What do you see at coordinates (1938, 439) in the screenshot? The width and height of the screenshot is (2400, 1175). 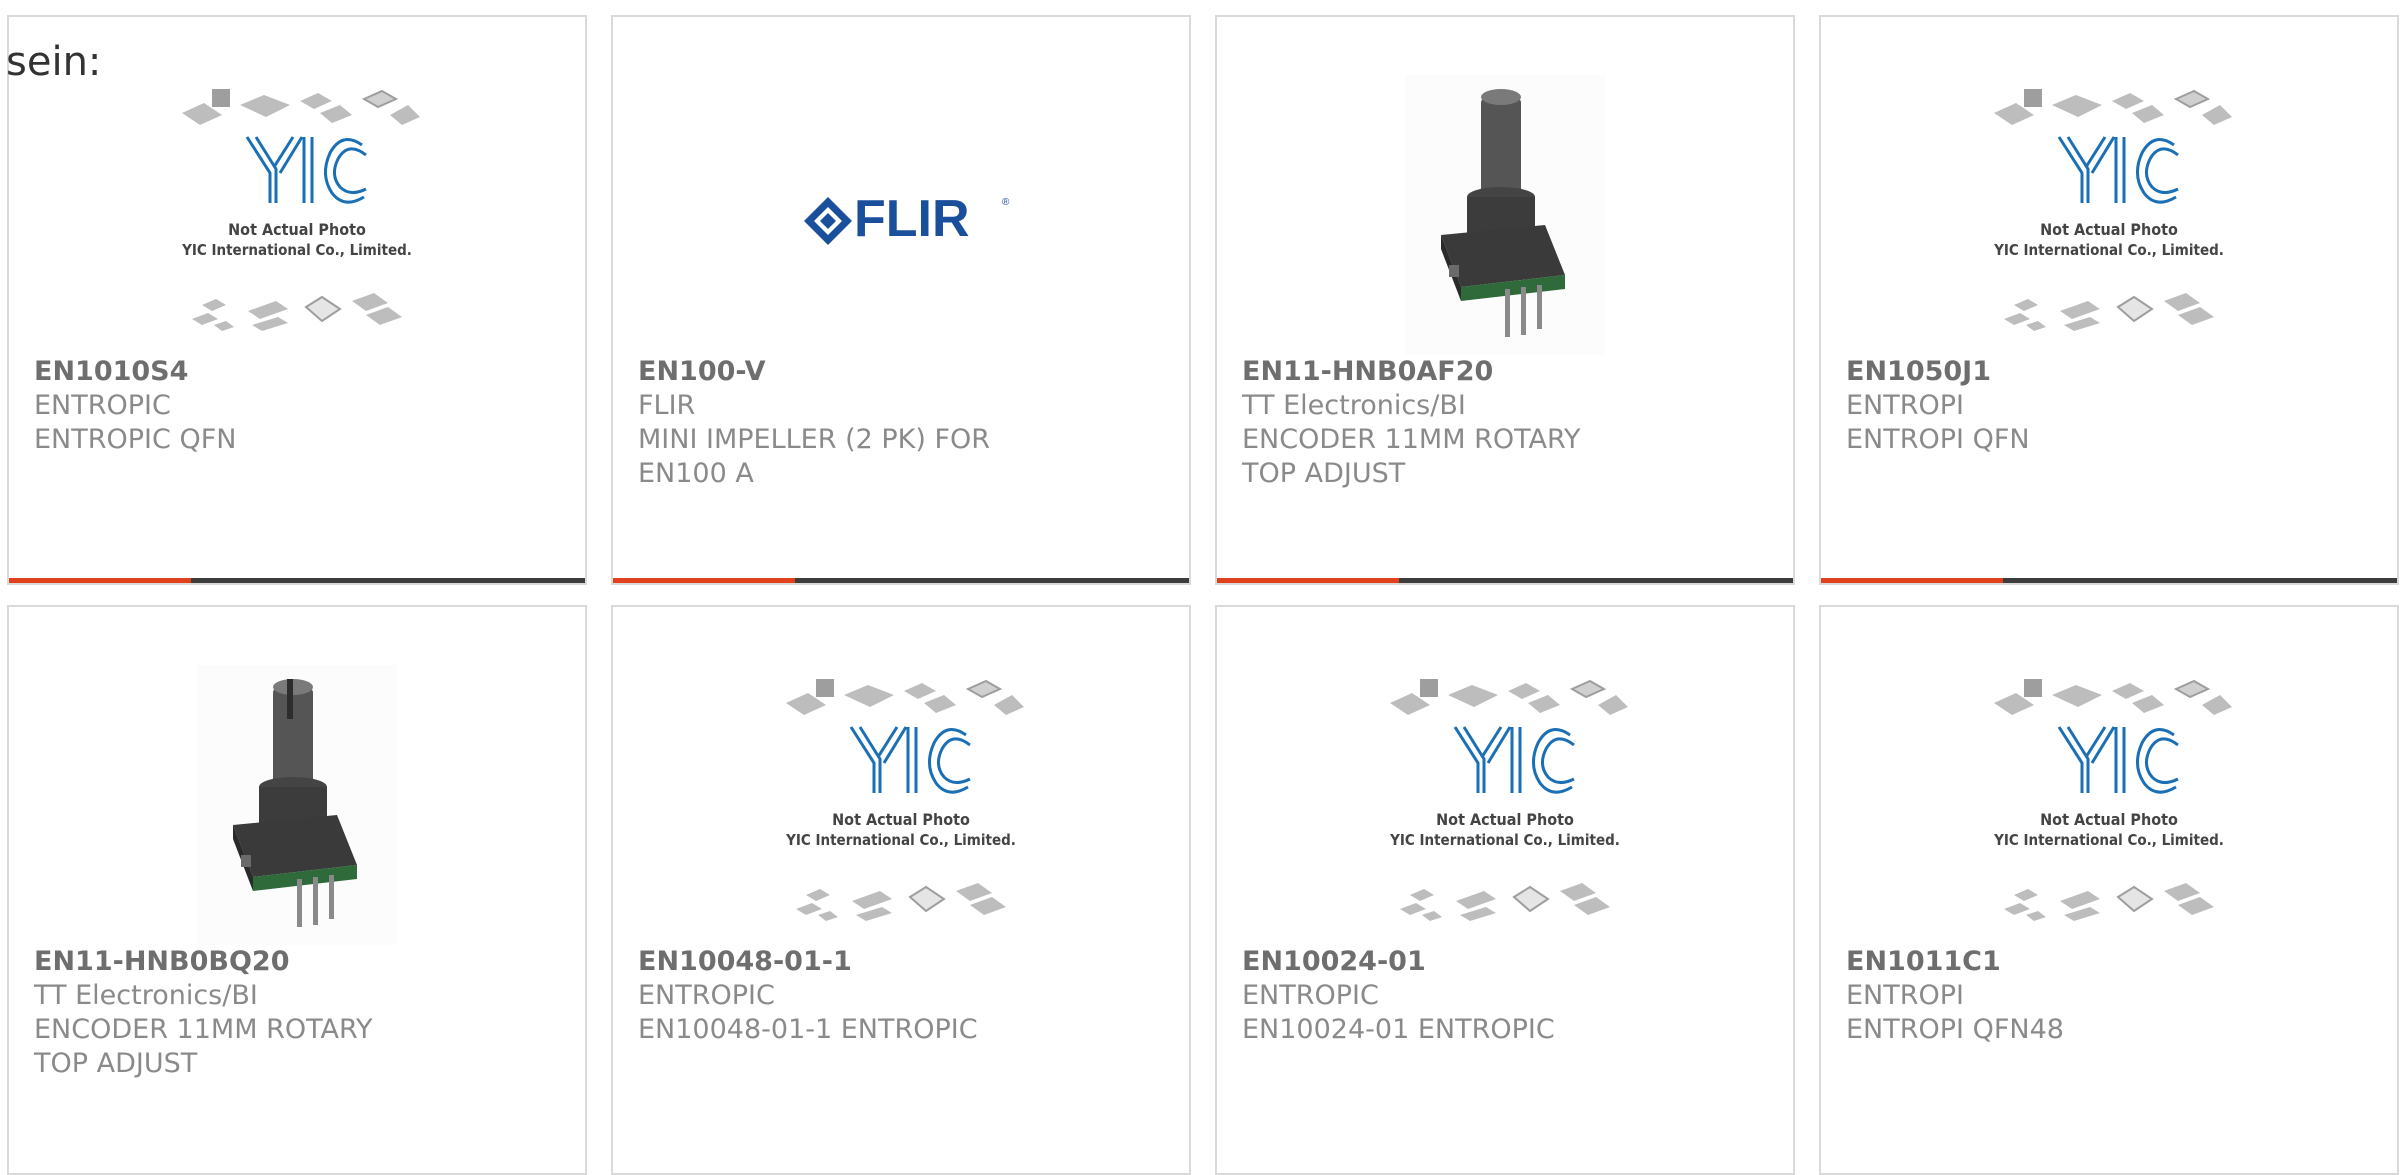 I see `description: ENTROPI QFN` at bounding box center [1938, 439].